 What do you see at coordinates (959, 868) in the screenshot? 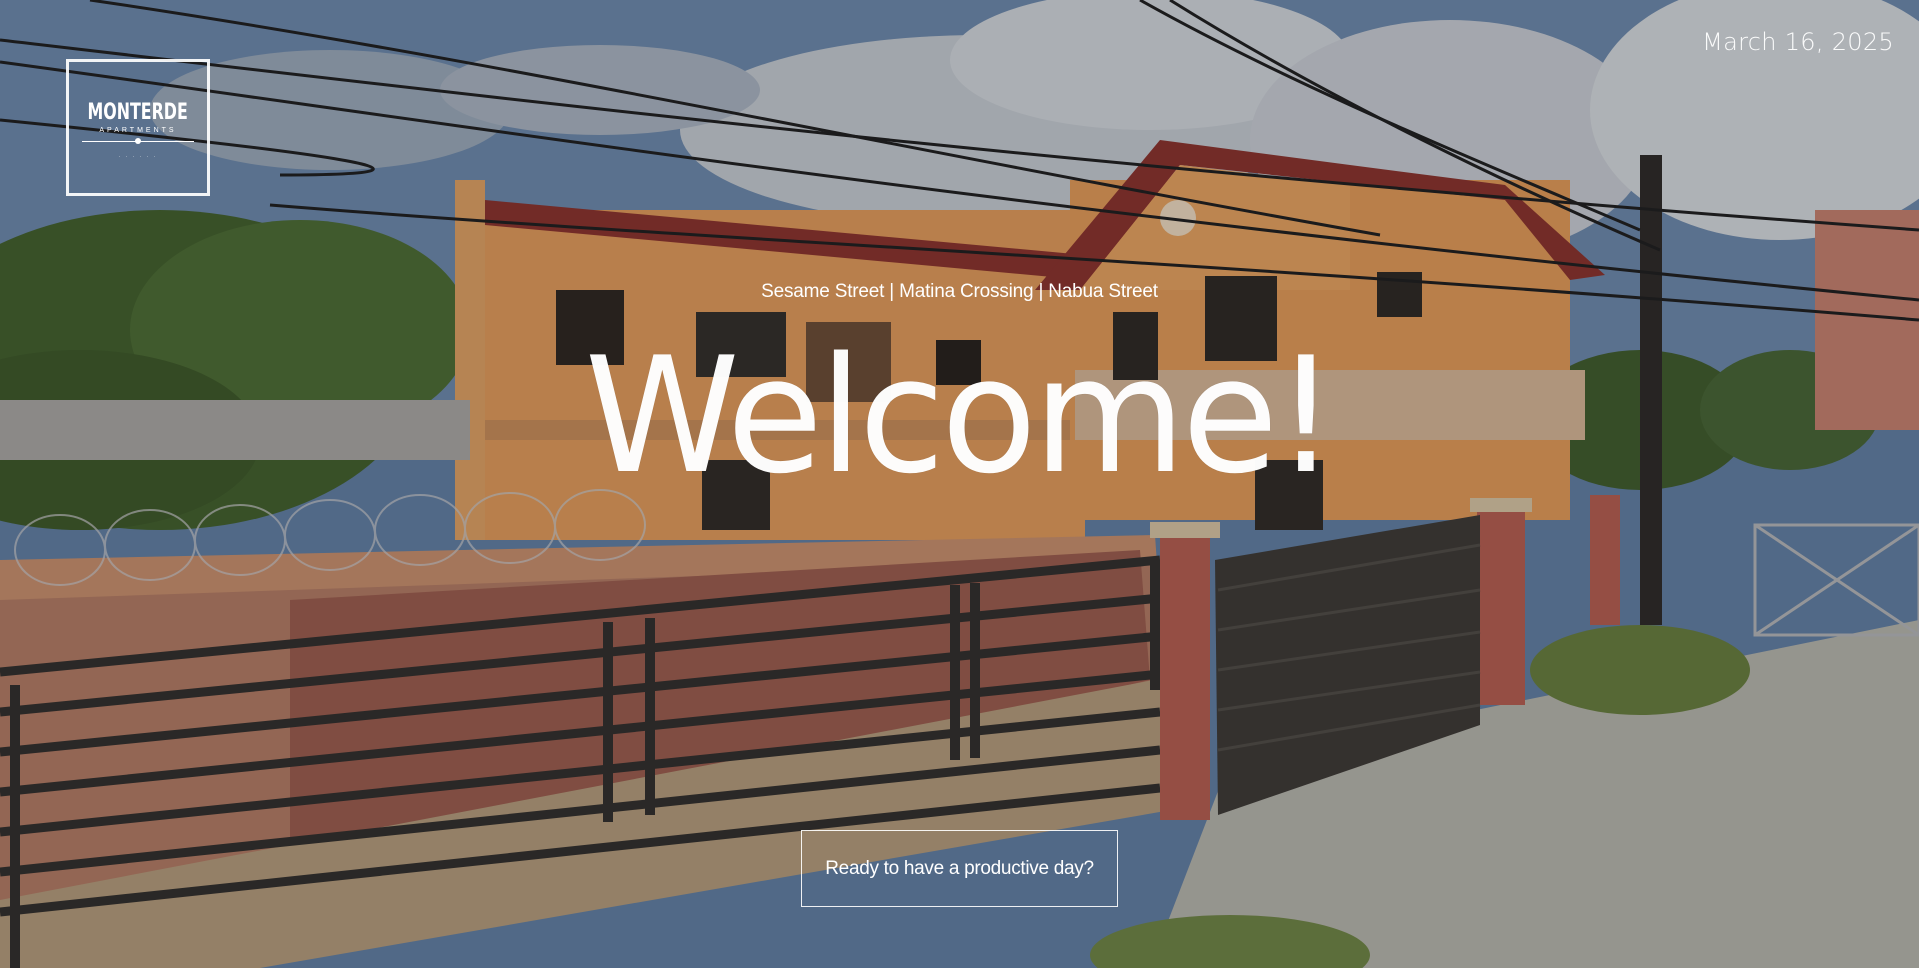
I see `productive-day-button: Ready to have a productive day?` at bounding box center [959, 868].